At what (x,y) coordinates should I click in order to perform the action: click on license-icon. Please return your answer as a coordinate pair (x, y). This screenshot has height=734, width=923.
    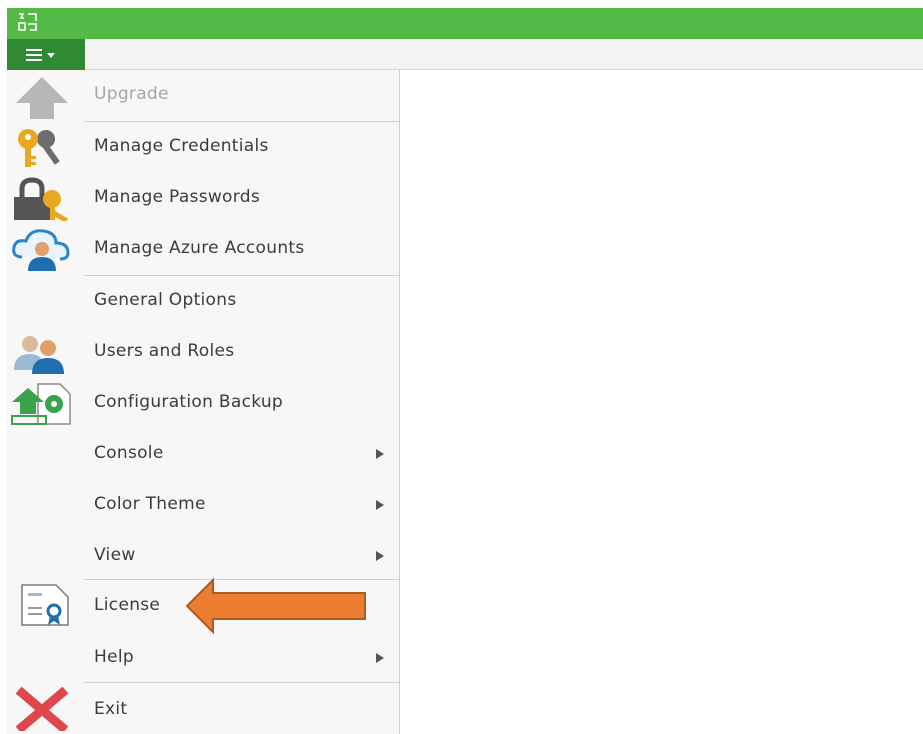
    Looking at the image, I should click on (45, 605).